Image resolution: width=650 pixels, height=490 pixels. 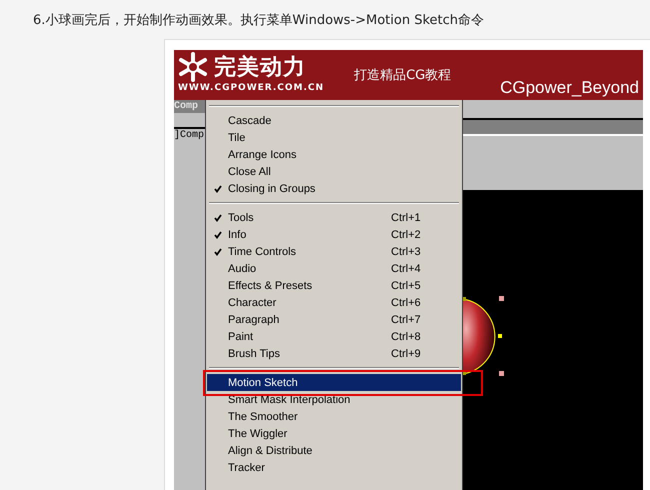 I want to click on menu-item: Close All, so click(x=334, y=171).